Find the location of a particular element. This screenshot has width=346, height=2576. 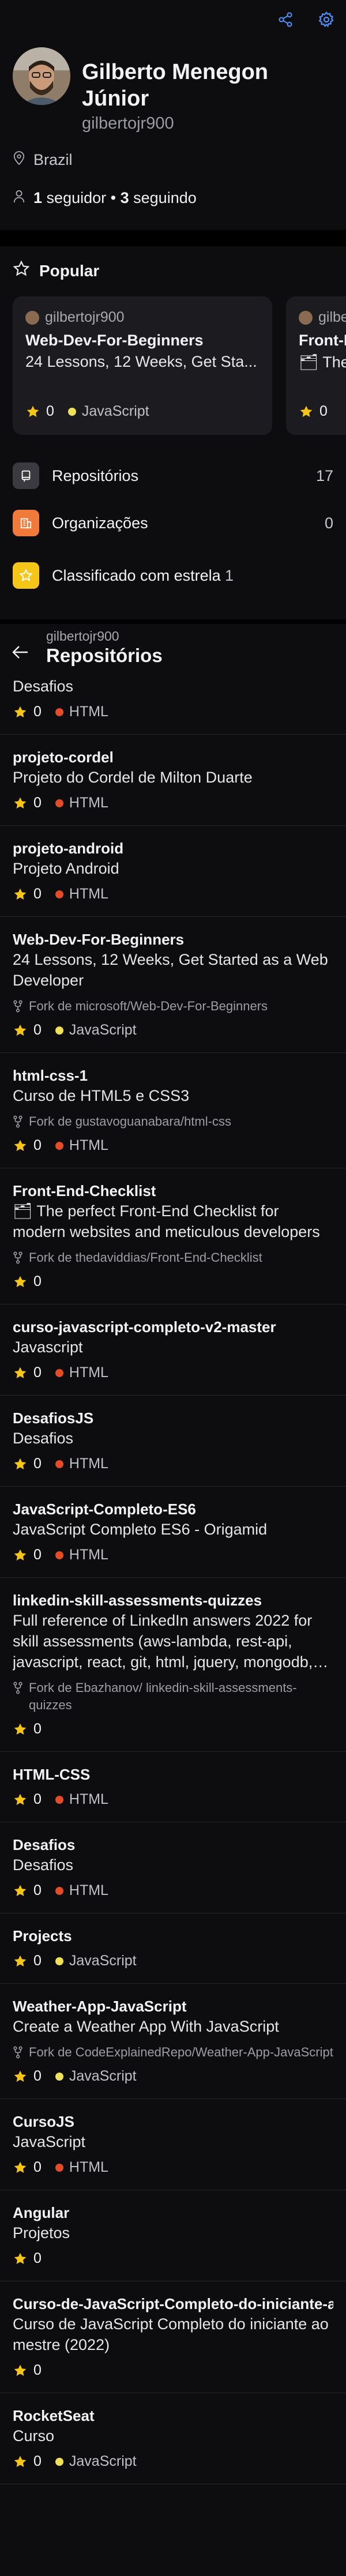

card-repo-name: Web-Dev-For-Beginners is located at coordinates (114, 340).